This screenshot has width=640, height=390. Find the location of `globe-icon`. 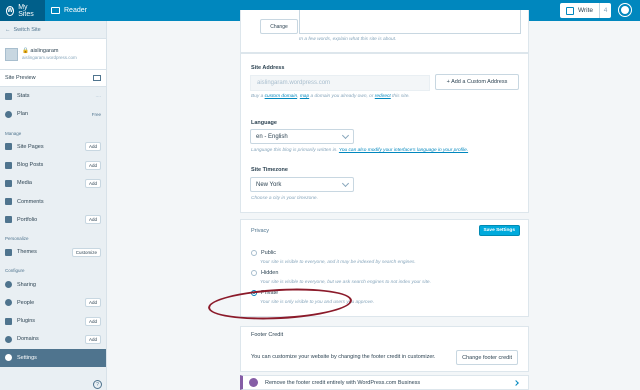

globe-icon is located at coordinates (8, 339).